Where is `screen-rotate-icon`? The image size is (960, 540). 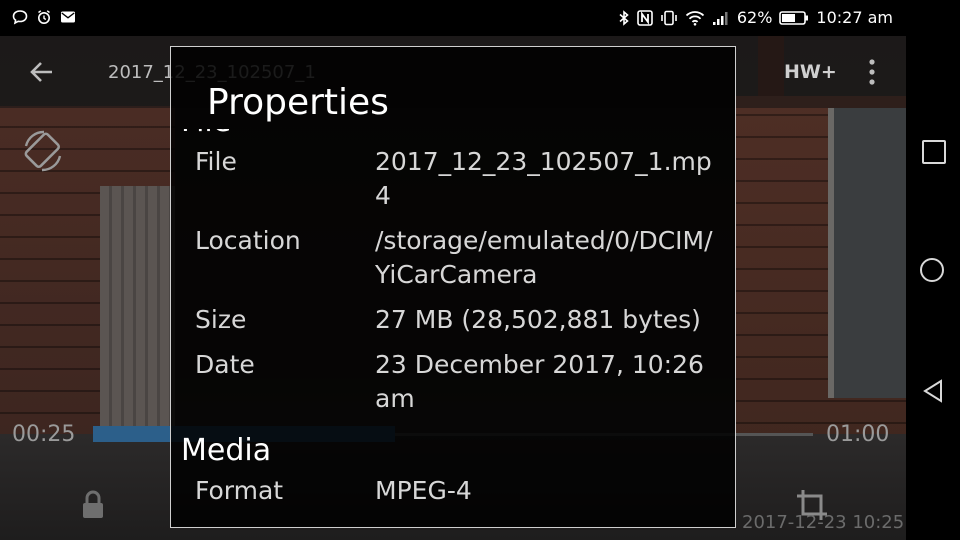 screen-rotate-icon is located at coordinates (43, 151).